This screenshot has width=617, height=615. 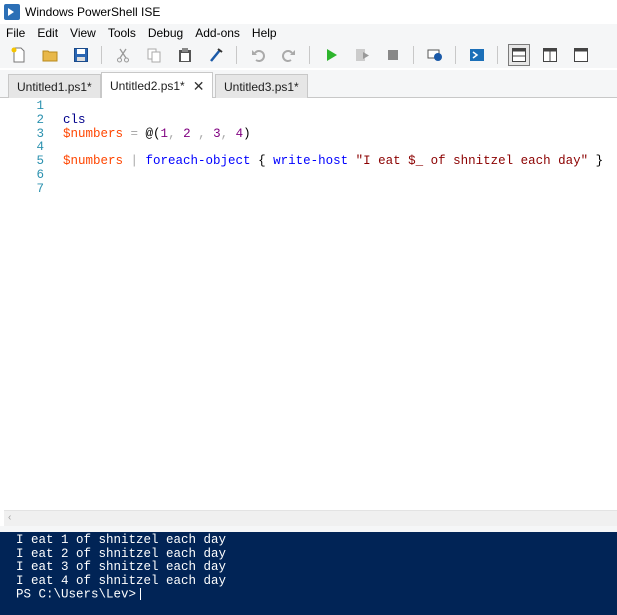 I want to click on line-number: 3, so click(x=40, y=133).